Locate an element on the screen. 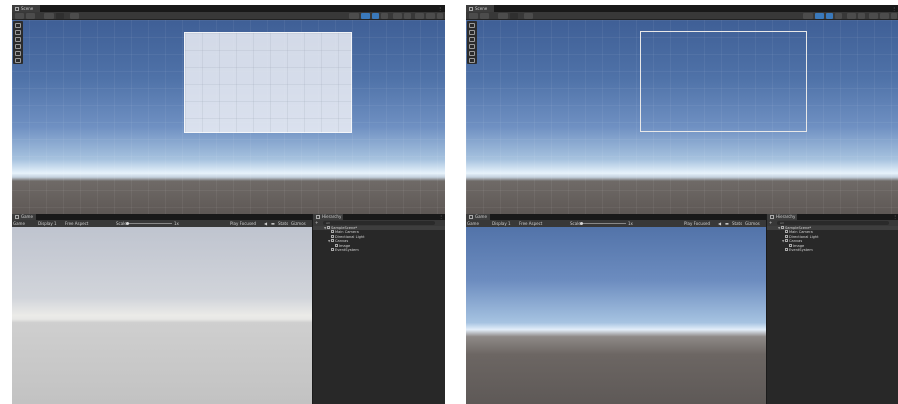 The image size is (898, 404). scene-tabbar: Scene ⋮ is located at coordinates (228, 8).